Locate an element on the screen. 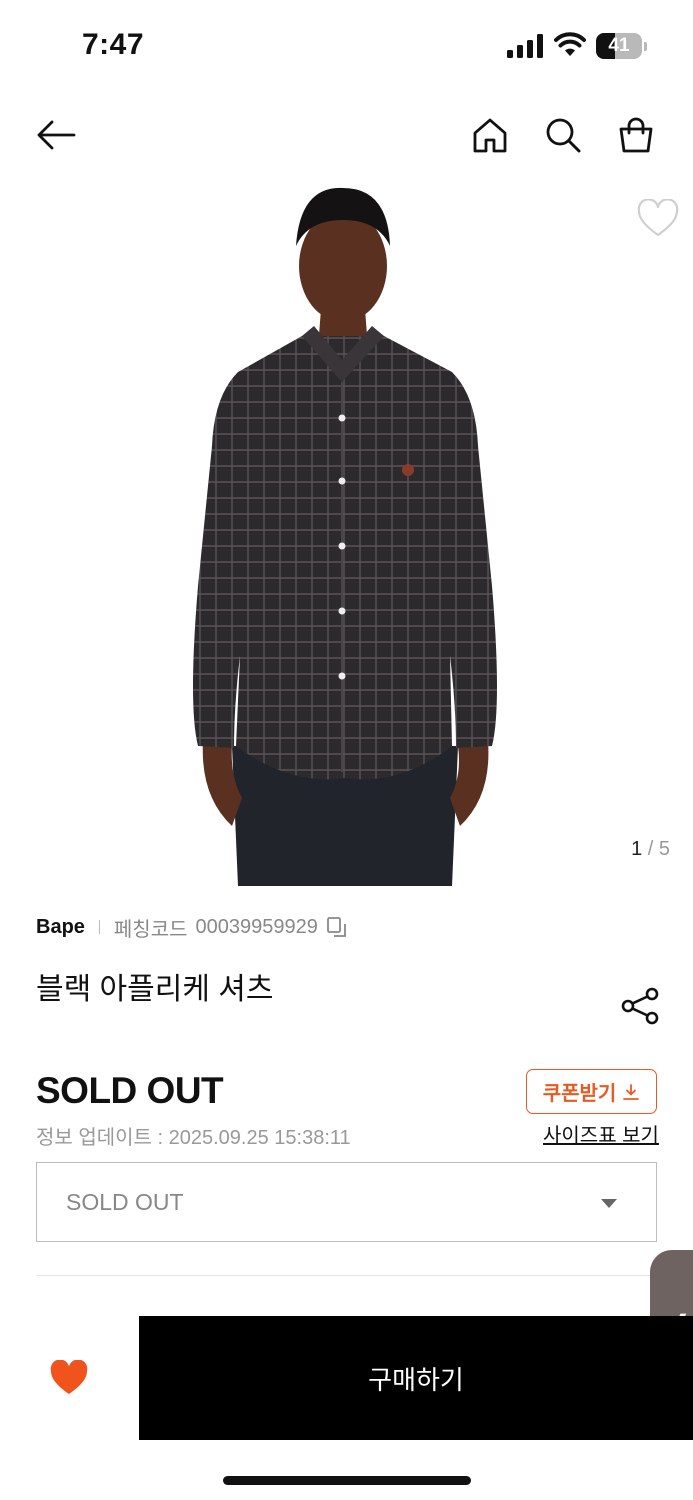 The image size is (693, 1500). fetching-code-label: 페칭코드 is located at coordinates (150, 929).